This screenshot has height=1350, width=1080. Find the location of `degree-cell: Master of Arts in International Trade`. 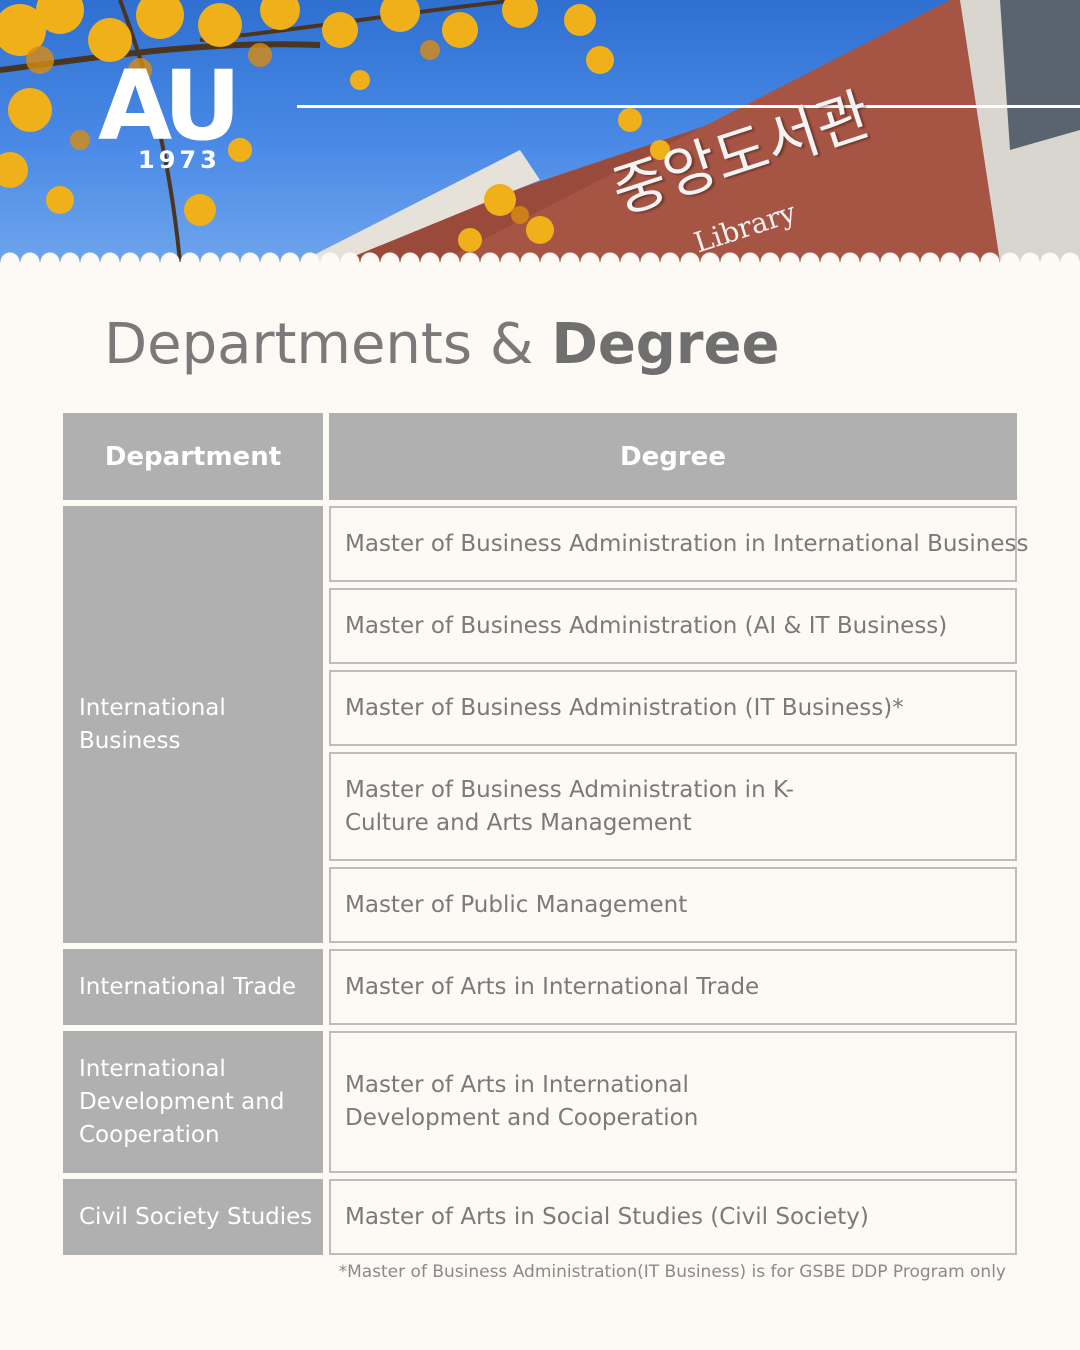

degree-cell: Master of Arts in International Trade is located at coordinates (673, 987).